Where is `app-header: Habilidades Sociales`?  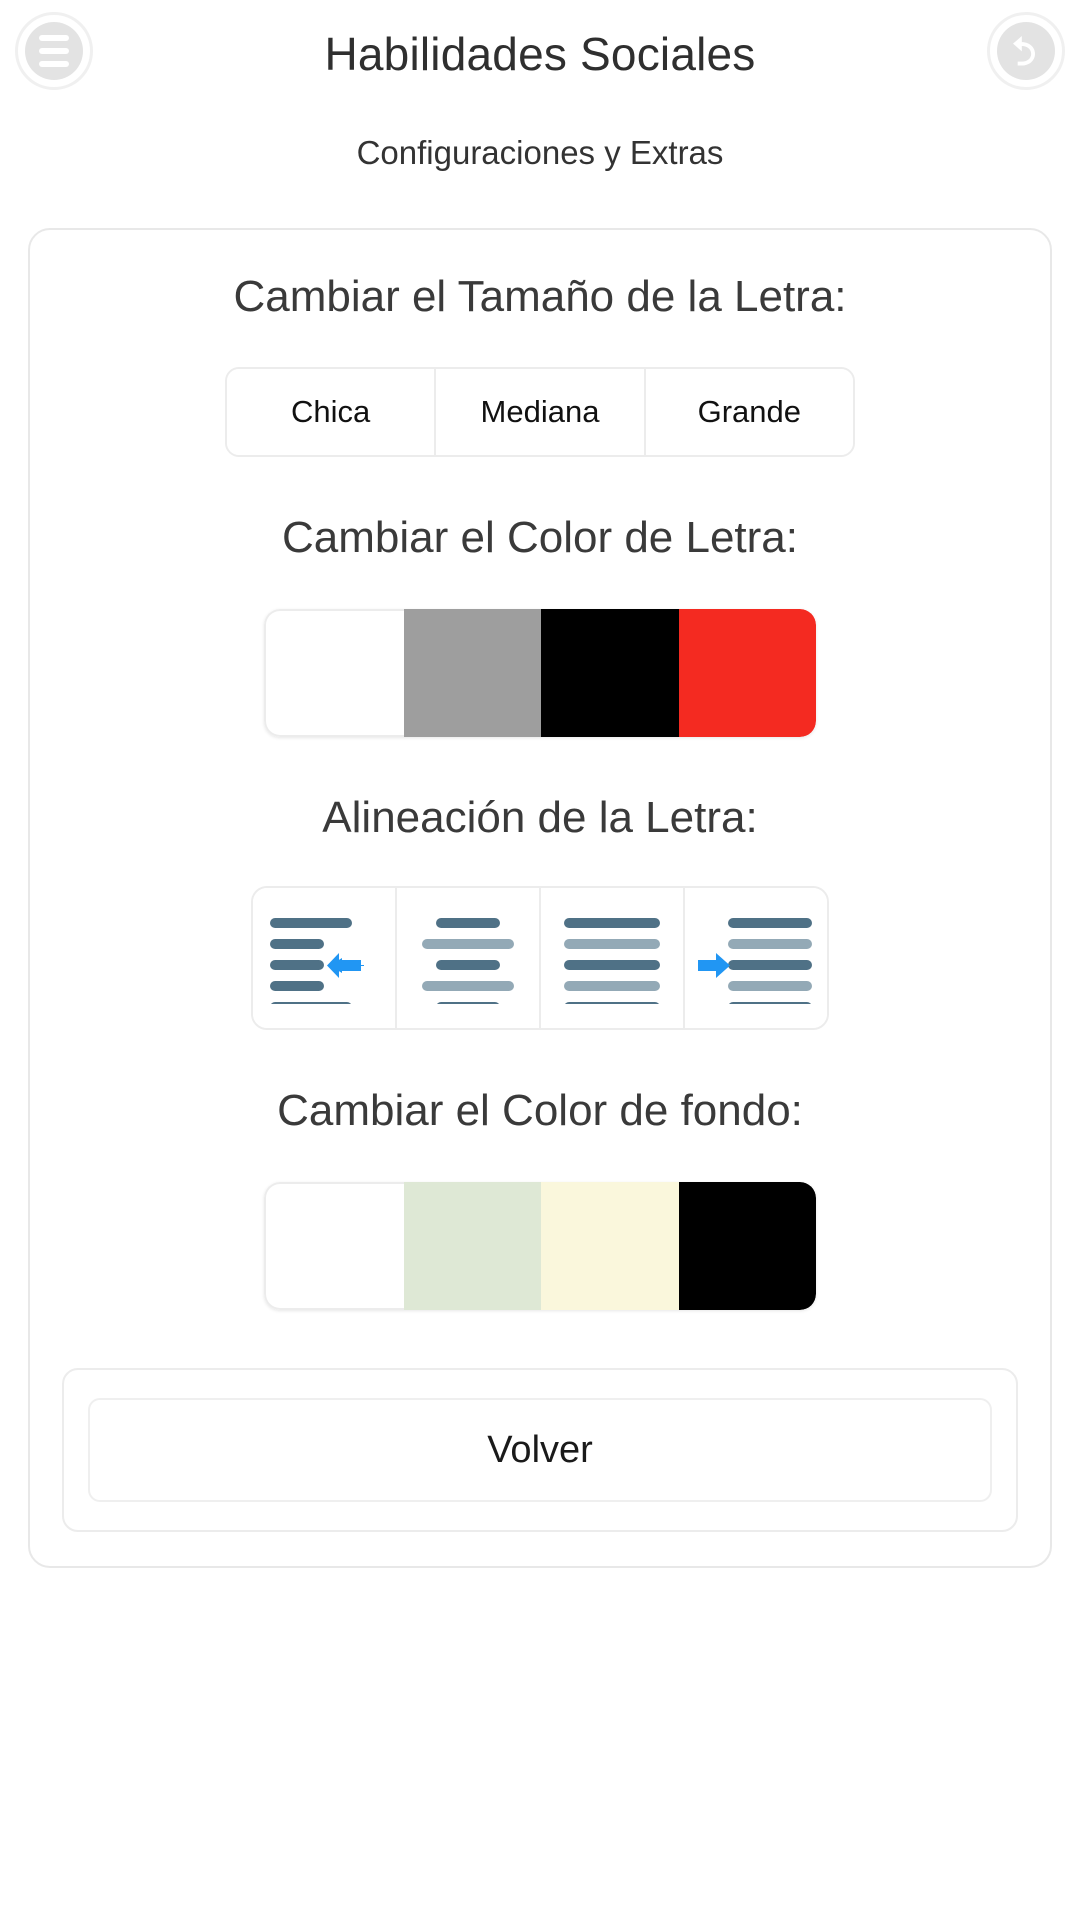
app-header: Habilidades Sociales is located at coordinates (540, 54).